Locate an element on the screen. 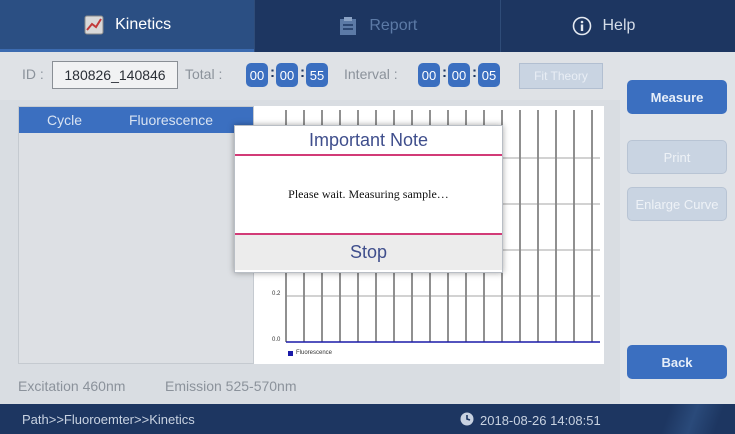 Image resolution: width=735 pixels, height=434 pixels. column-header-fluorescence: Fluorescence is located at coordinates (171, 120).